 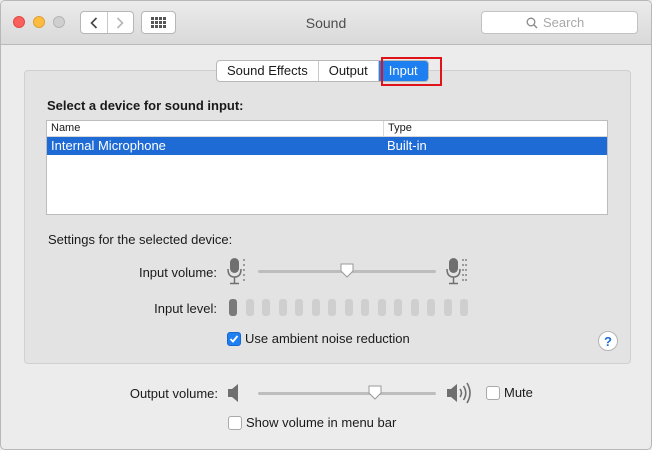 What do you see at coordinates (397, 128) in the screenshot?
I see `column-header-type: Type` at bounding box center [397, 128].